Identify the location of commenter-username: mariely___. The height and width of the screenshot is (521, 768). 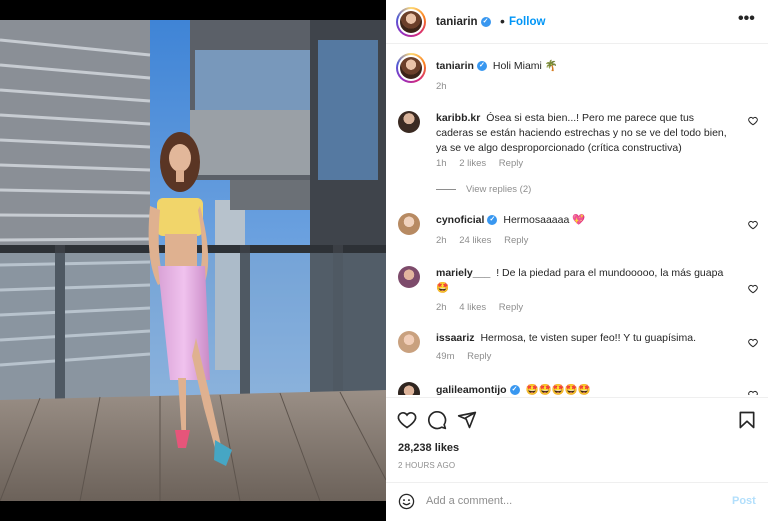
(463, 273).